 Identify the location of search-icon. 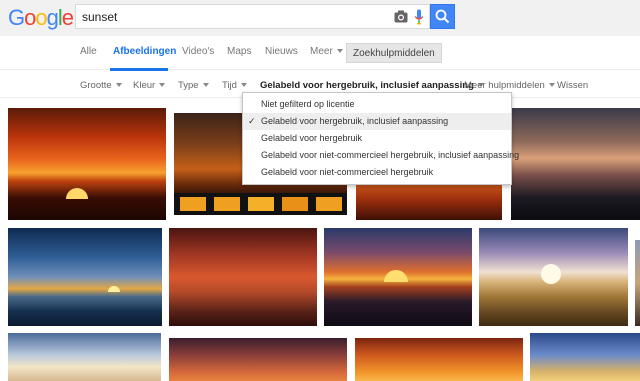
(442, 16).